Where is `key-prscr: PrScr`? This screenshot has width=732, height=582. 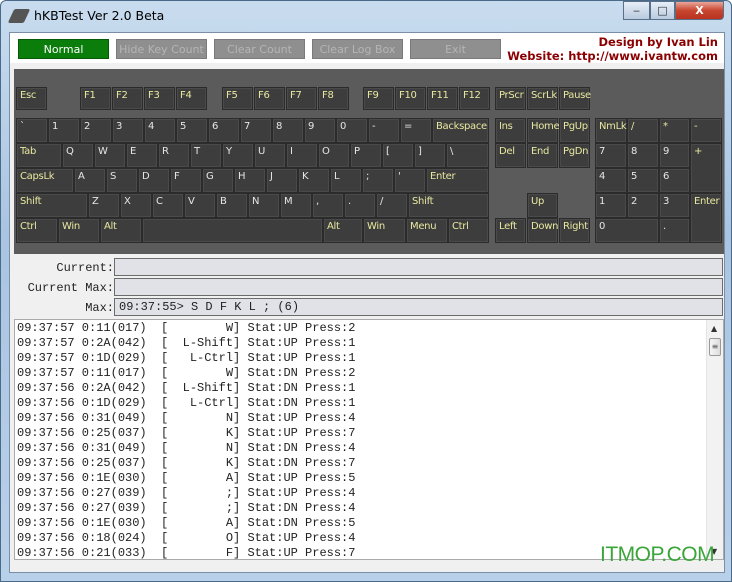 key-prscr: PrScr is located at coordinates (510, 98).